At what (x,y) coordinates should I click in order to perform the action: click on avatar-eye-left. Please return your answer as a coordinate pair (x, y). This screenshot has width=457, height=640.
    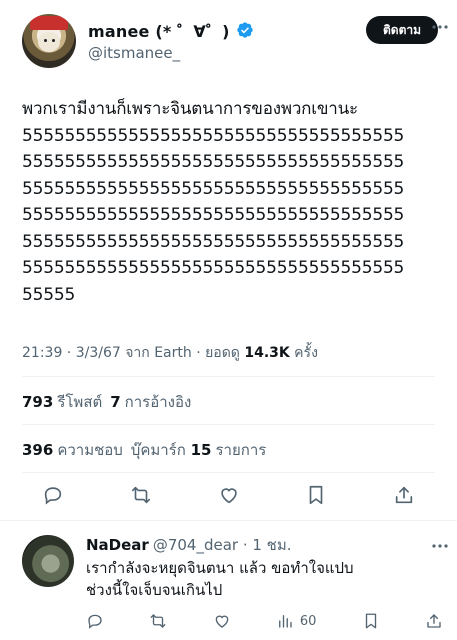
    Looking at the image, I should click on (45, 40).